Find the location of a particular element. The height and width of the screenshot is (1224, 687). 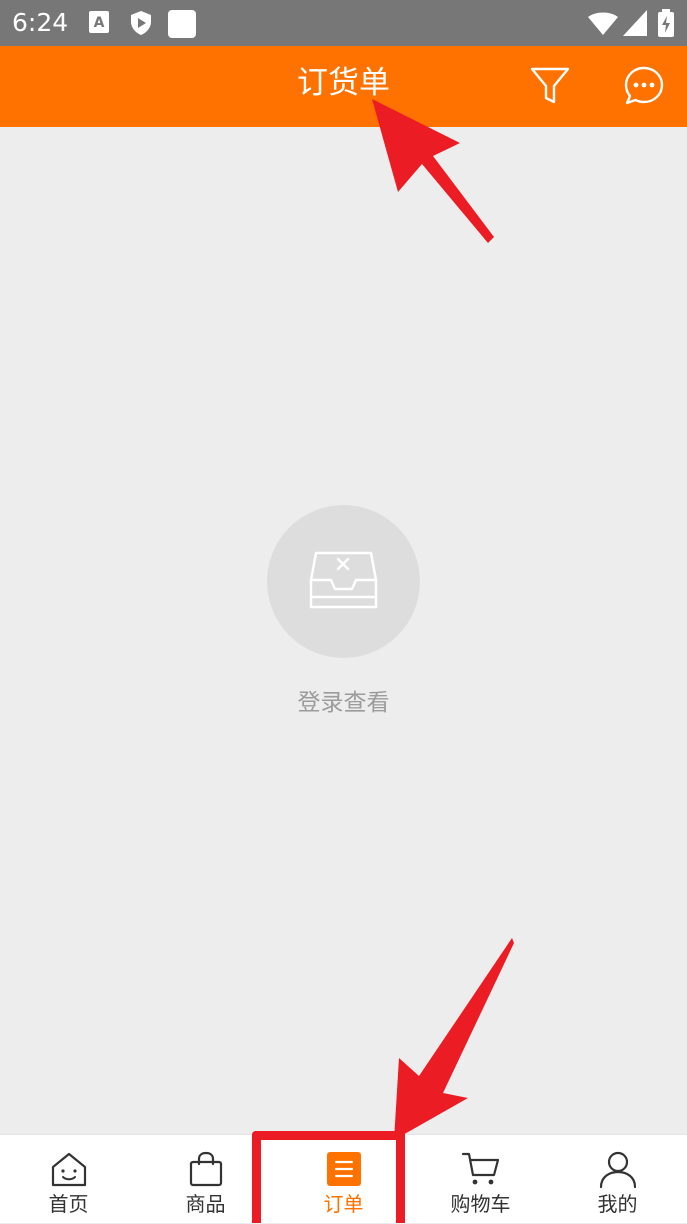

message-icon is located at coordinates (644, 85).